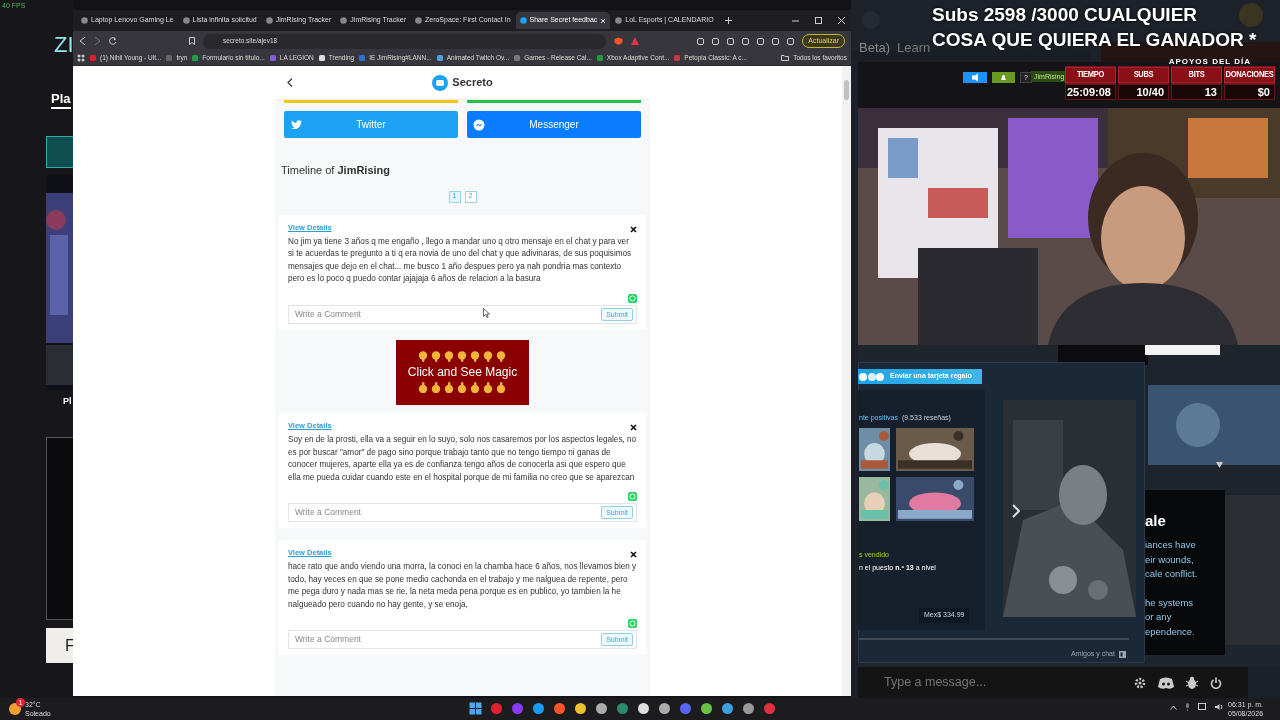  Describe the element at coordinates (1249, 75) in the screenshot. I see `stat-label: DONACIONES` at that location.